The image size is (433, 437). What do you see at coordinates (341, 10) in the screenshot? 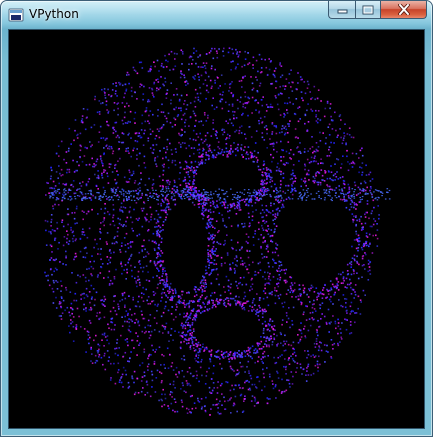
I see `minimize-button` at bounding box center [341, 10].